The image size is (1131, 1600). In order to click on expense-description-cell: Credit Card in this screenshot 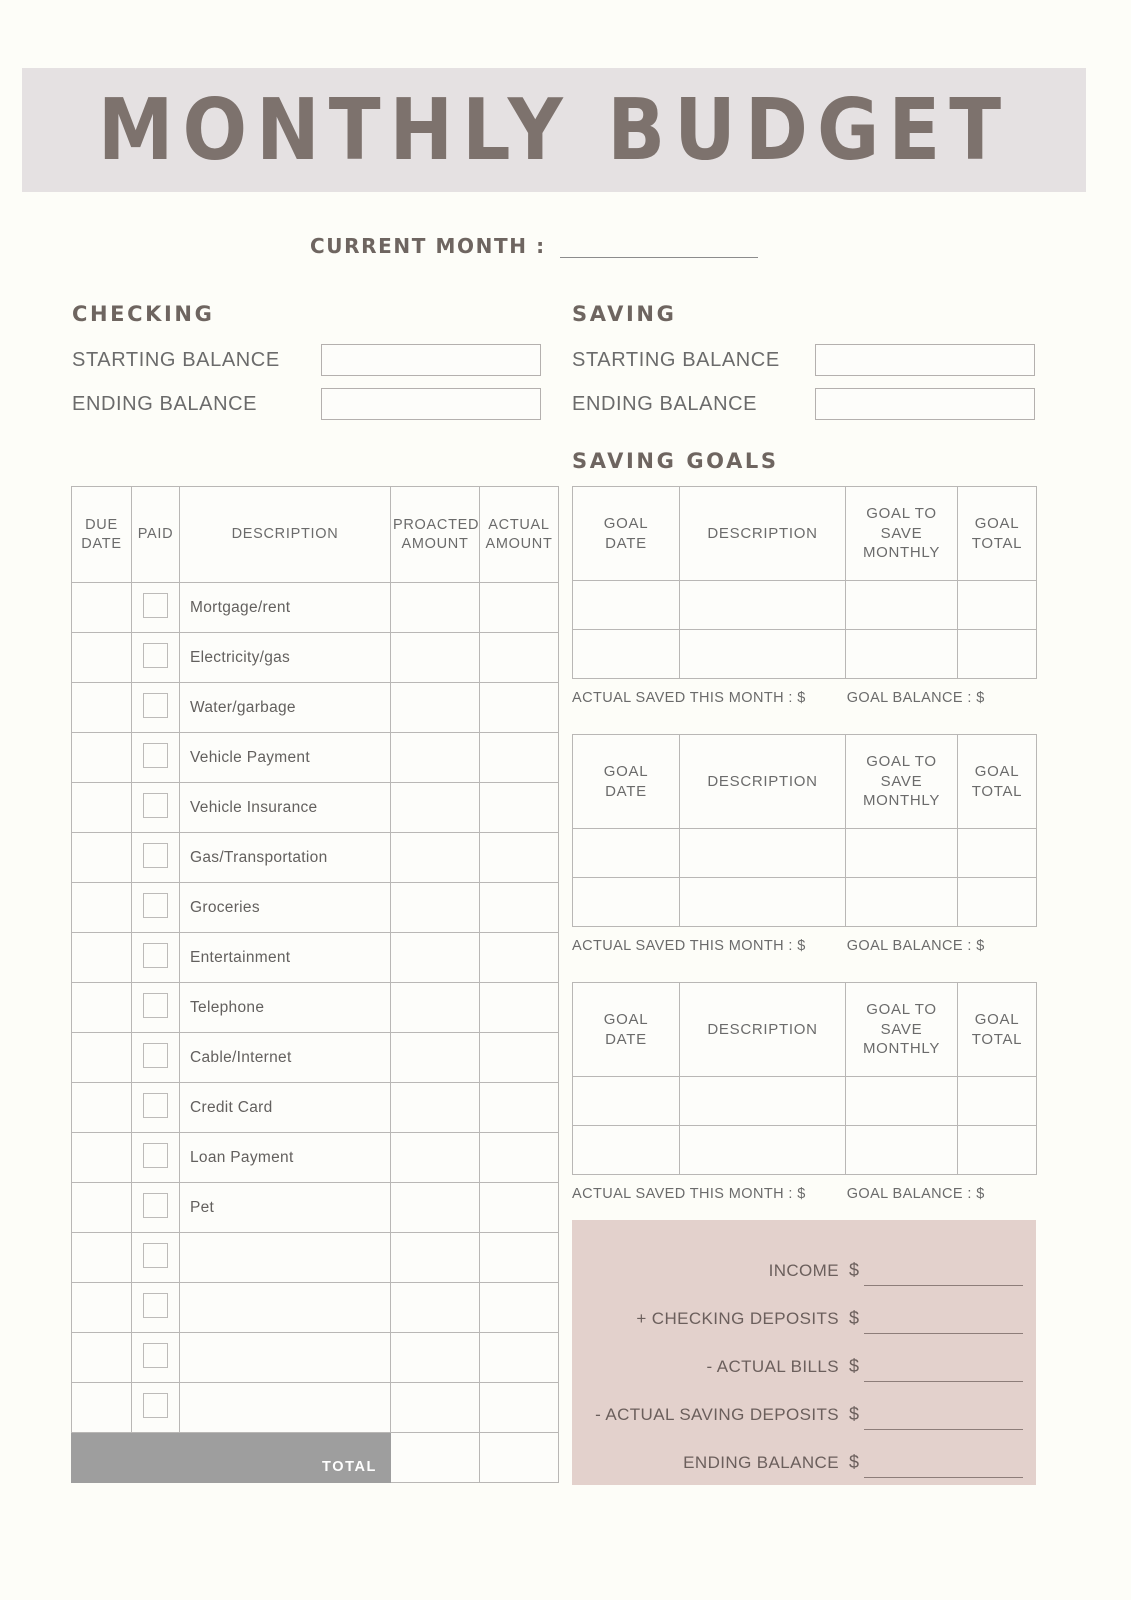, I will do `click(285, 1107)`.